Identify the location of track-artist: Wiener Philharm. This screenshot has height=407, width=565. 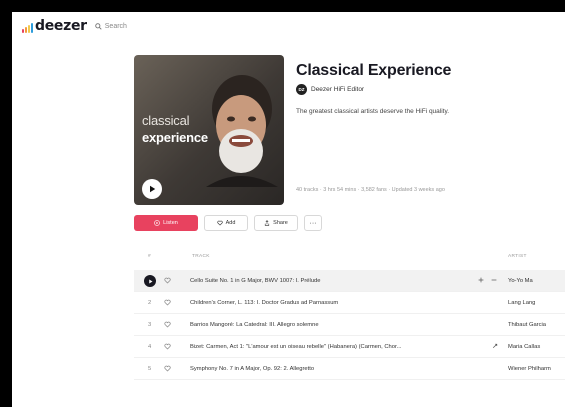
(529, 369).